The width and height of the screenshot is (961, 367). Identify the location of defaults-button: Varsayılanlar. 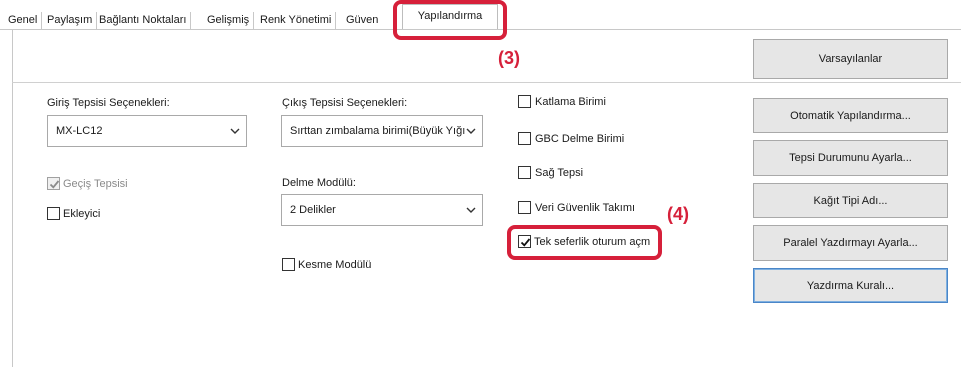
(850, 59).